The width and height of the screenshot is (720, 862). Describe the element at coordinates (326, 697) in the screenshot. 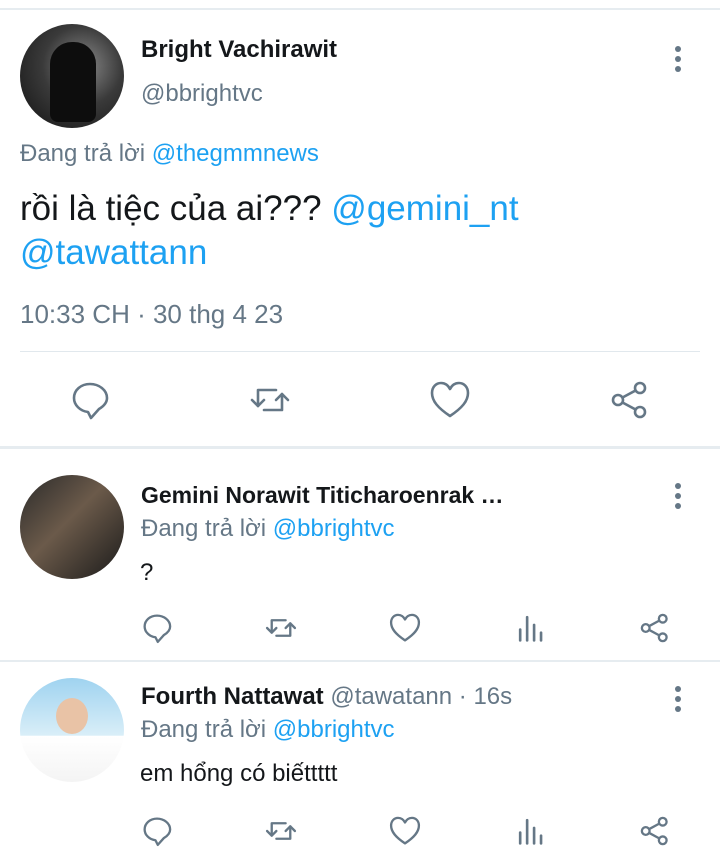

I see `author-line: Fourth Nattawat @tawatann · 16s` at that location.